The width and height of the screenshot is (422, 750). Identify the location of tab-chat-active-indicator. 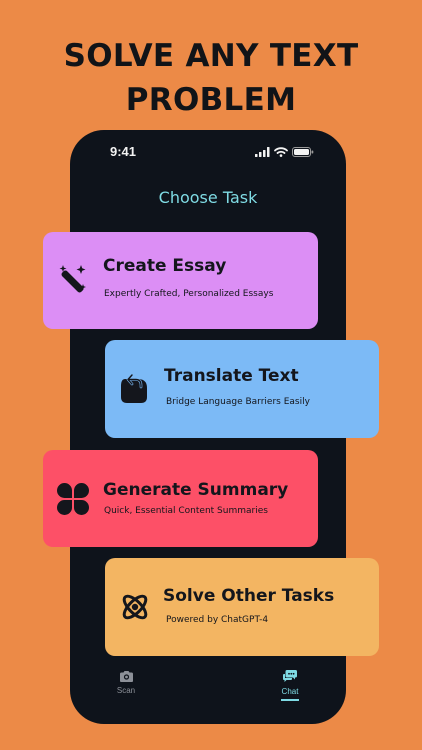
(290, 700).